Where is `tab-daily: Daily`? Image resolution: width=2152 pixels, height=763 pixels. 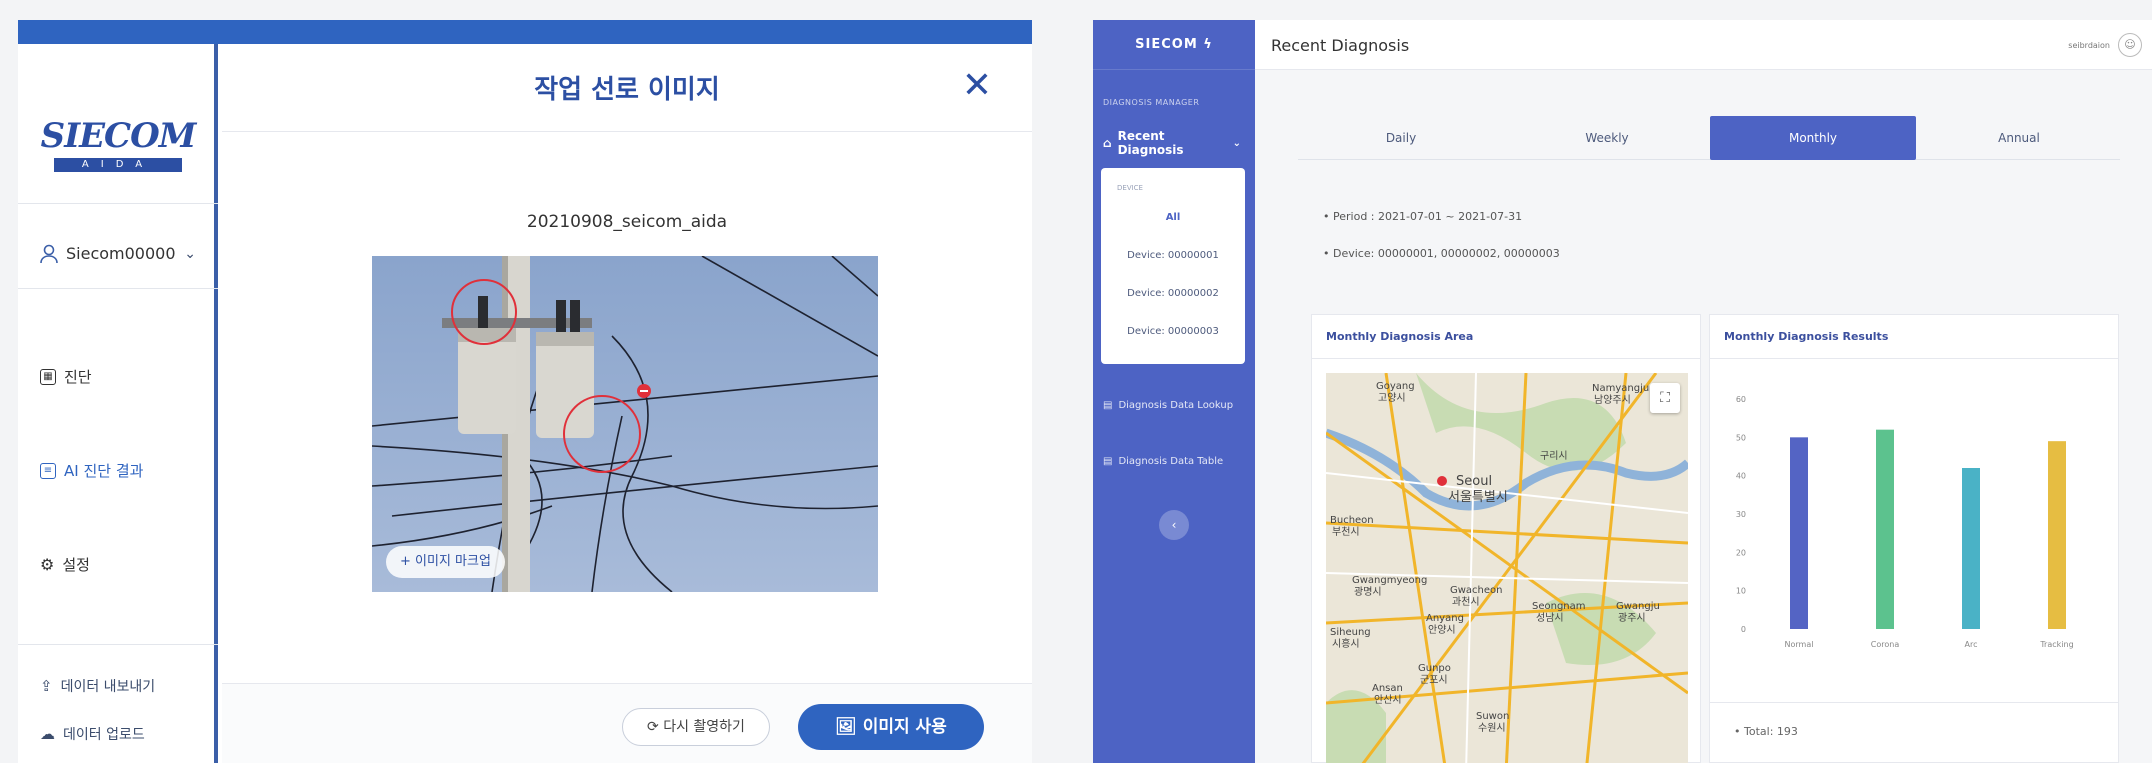
tab-daily: Daily is located at coordinates (1401, 138).